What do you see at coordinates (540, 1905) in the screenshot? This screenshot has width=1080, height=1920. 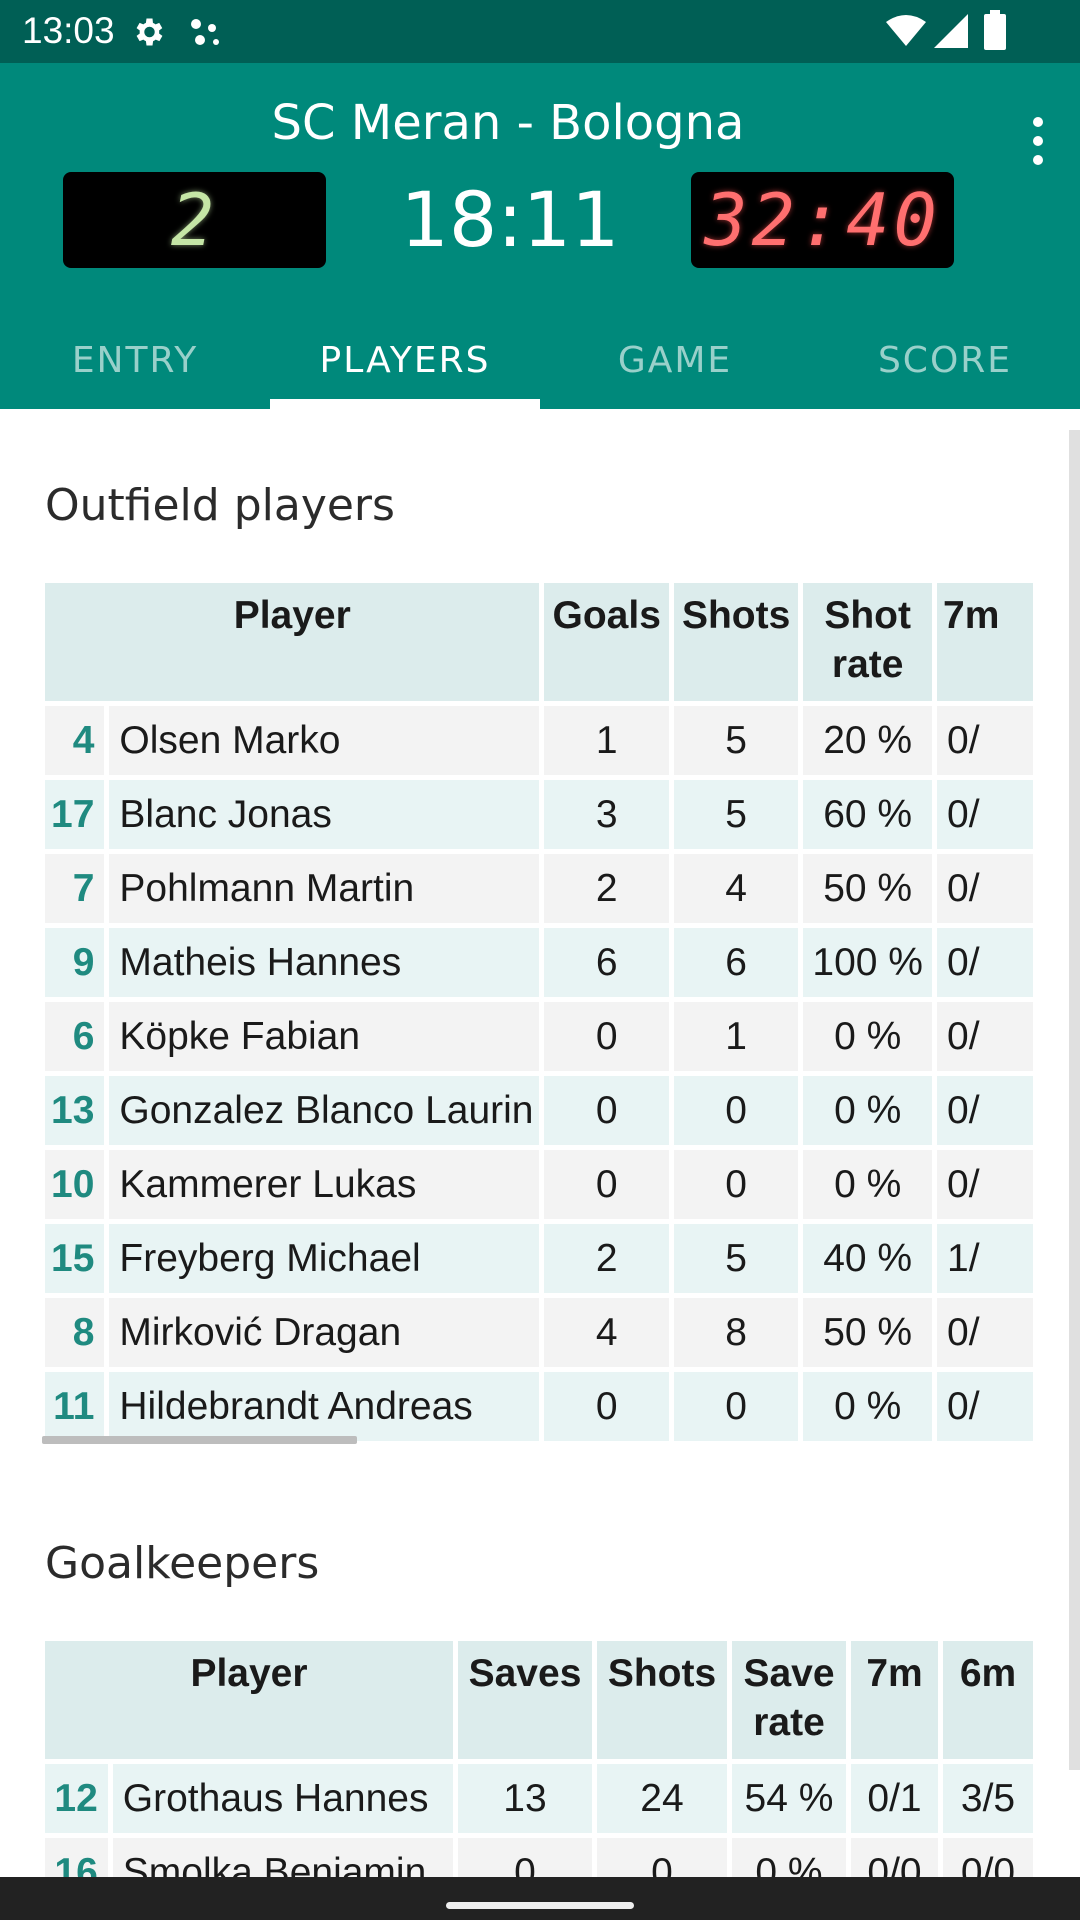 I see `home-gesture-handle` at bounding box center [540, 1905].